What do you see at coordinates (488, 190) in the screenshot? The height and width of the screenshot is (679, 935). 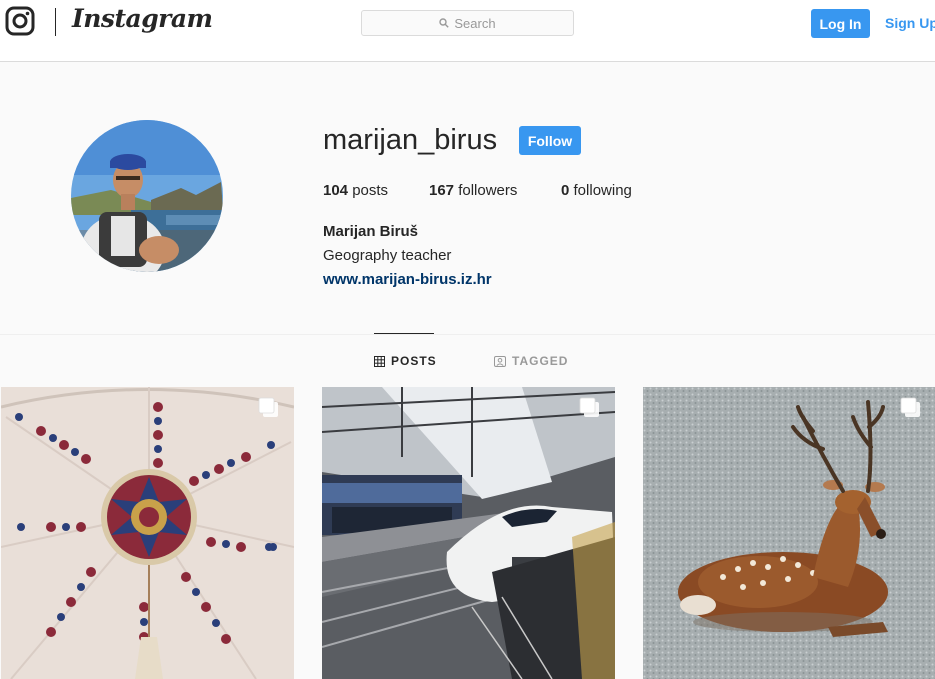 I see `followers-label: followers` at bounding box center [488, 190].